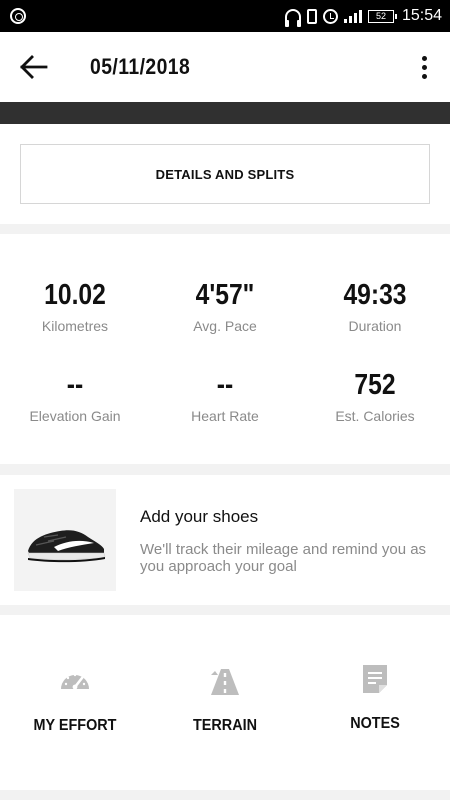  I want to click on details-section: DETAILS AND SPLITS, so click(225, 174).